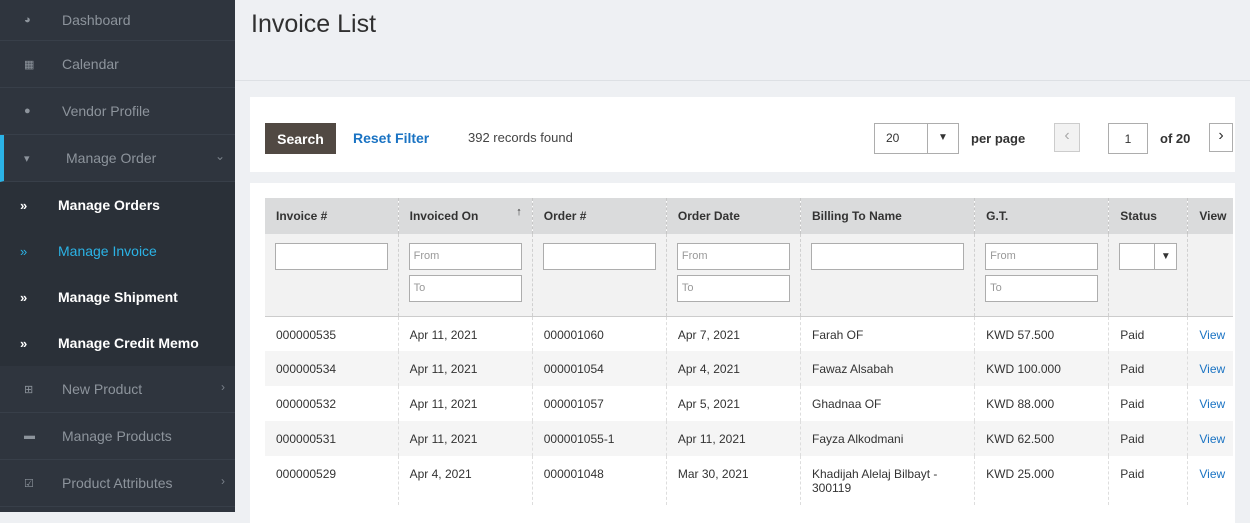 This screenshot has width=1250, height=523. What do you see at coordinates (1128, 138) in the screenshot?
I see `page-number-input: 1` at bounding box center [1128, 138].